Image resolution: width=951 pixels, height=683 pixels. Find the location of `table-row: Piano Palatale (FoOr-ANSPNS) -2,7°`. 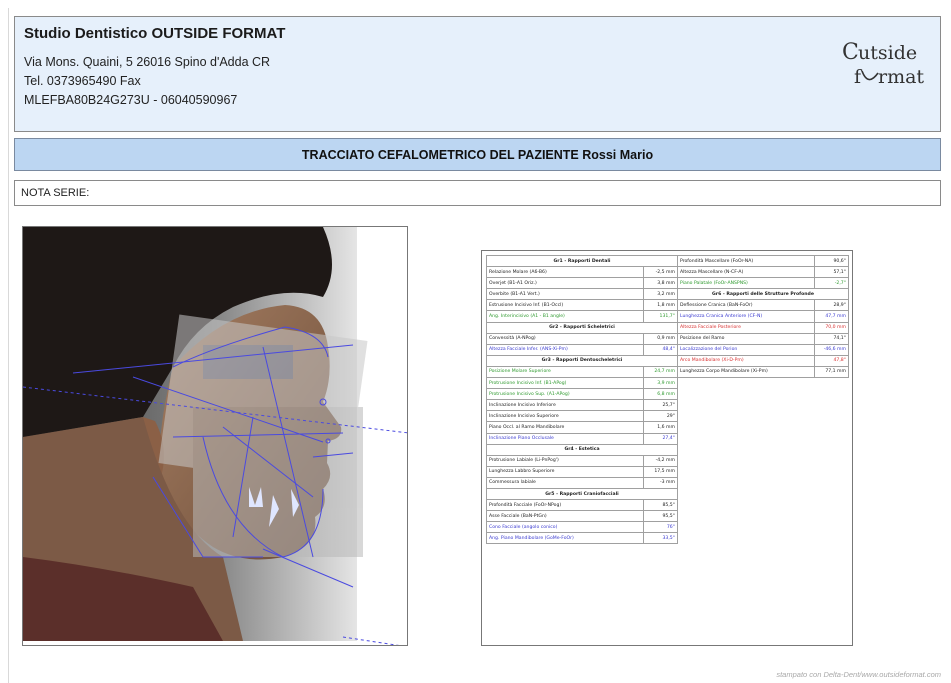

table-row: Piano Palatale (FoOr-ANSPNS) -2,7° is located at coordinates (763, 283).